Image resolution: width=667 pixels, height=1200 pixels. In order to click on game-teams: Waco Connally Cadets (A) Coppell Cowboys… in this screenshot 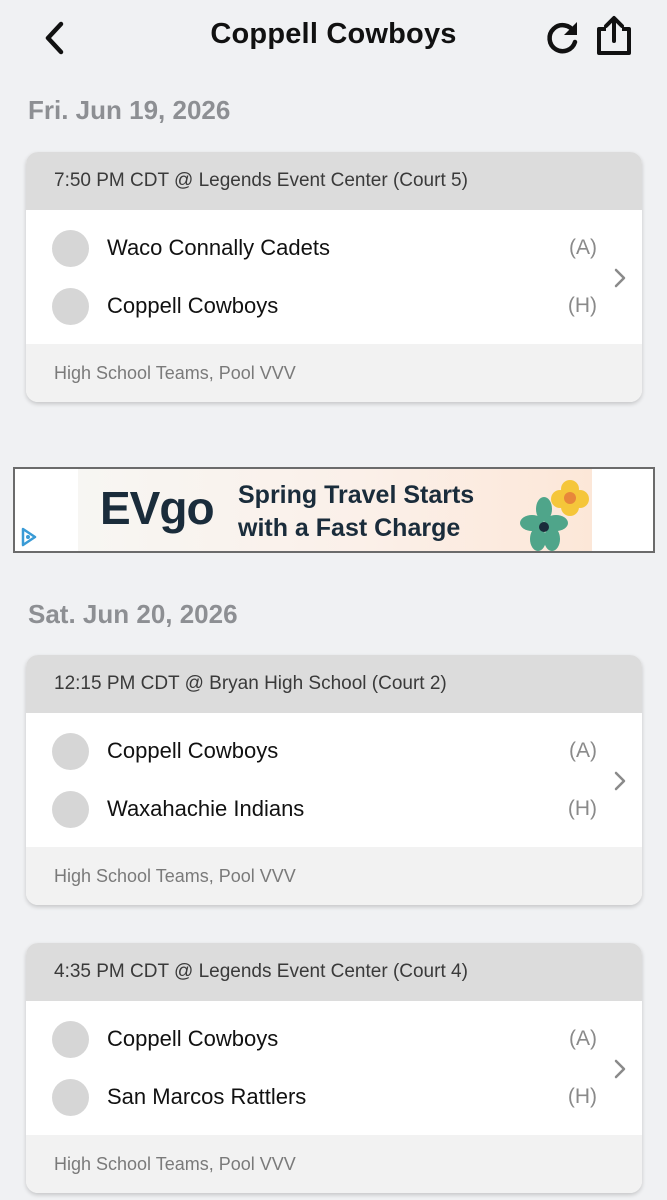, I will do `click(334, 277)`.